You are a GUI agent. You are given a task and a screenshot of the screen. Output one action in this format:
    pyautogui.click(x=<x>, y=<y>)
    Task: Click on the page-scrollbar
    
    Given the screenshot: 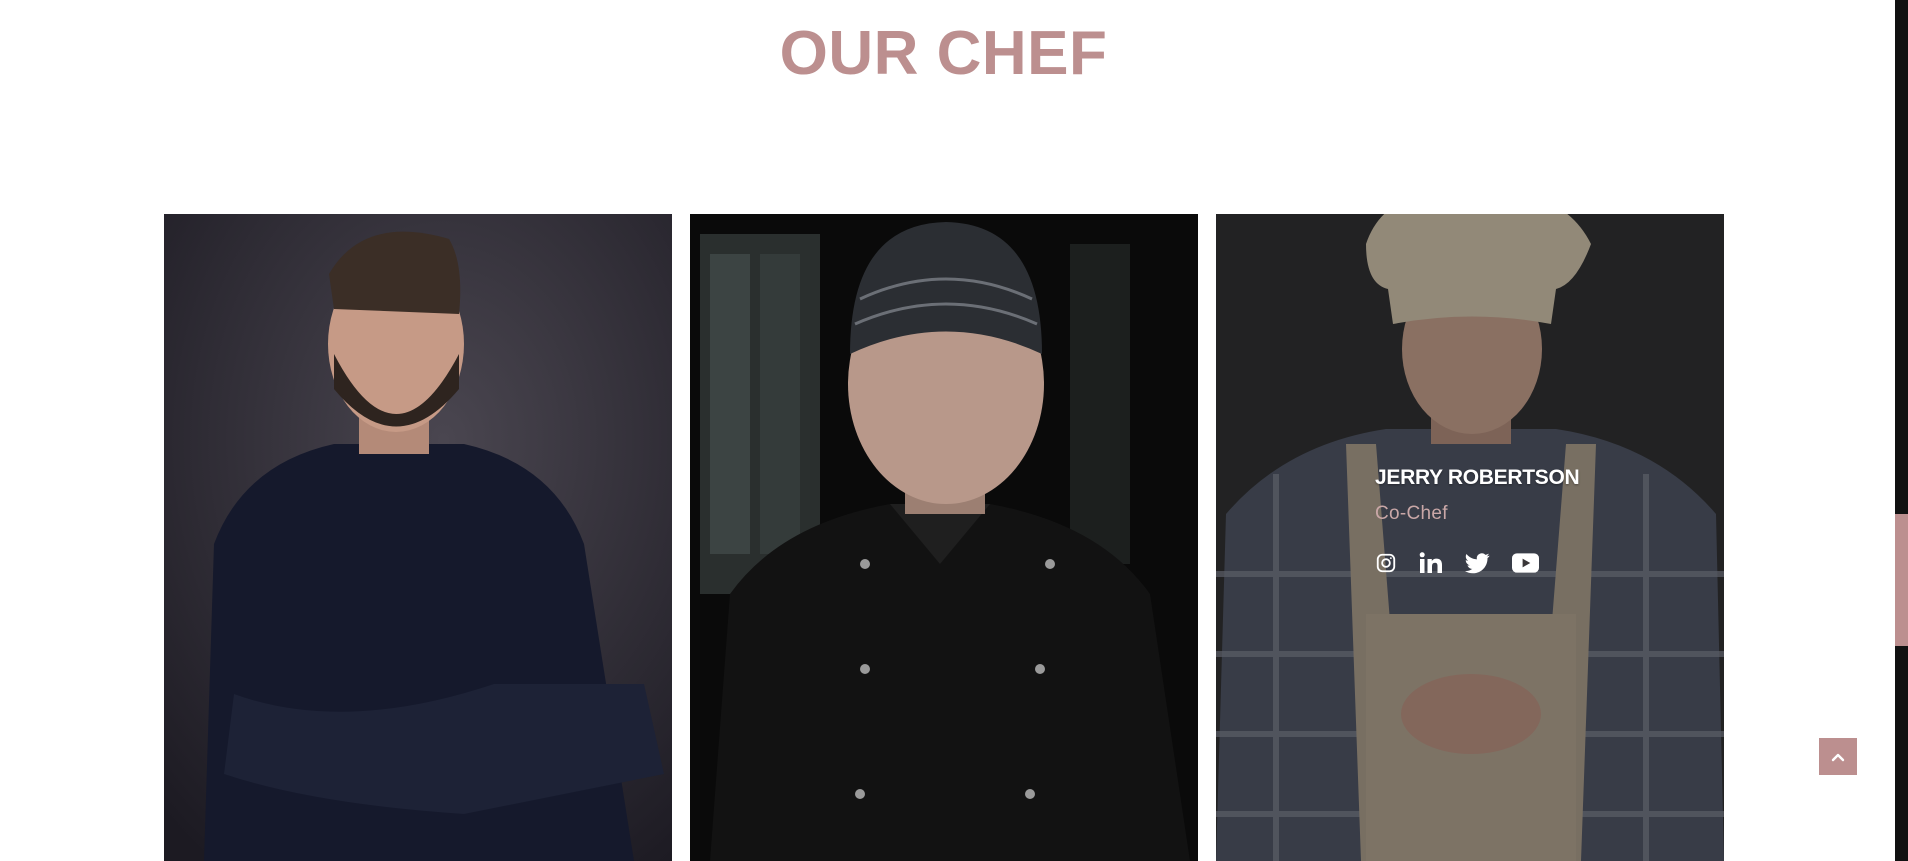 What is the action you would take?
    pyautogui.click(x=1901, y=430)
    